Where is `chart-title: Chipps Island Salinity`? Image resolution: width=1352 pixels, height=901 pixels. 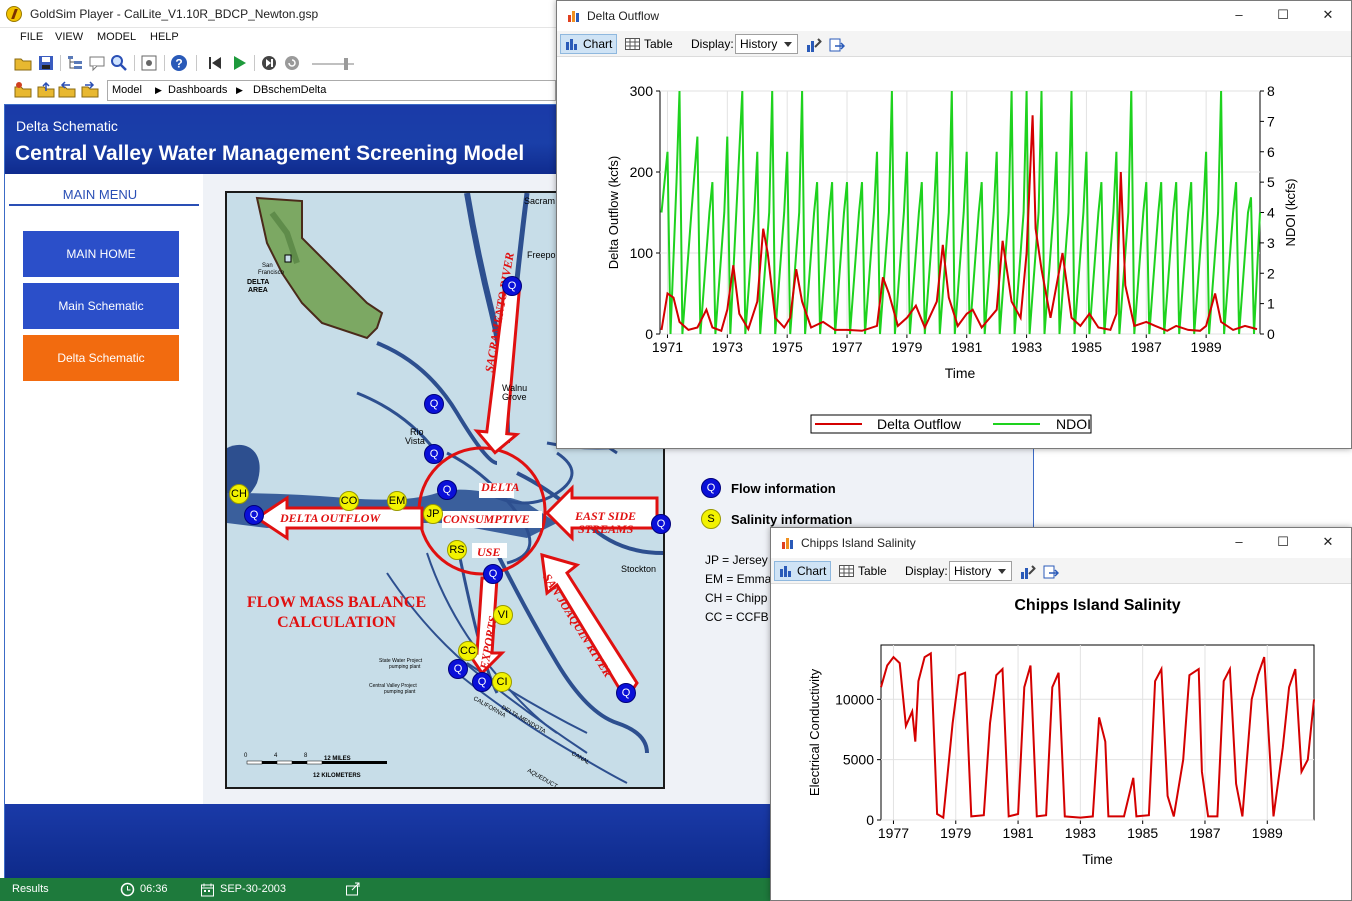 chart-title: Chipps Island Salinity is located at coordinates (1097, 605).